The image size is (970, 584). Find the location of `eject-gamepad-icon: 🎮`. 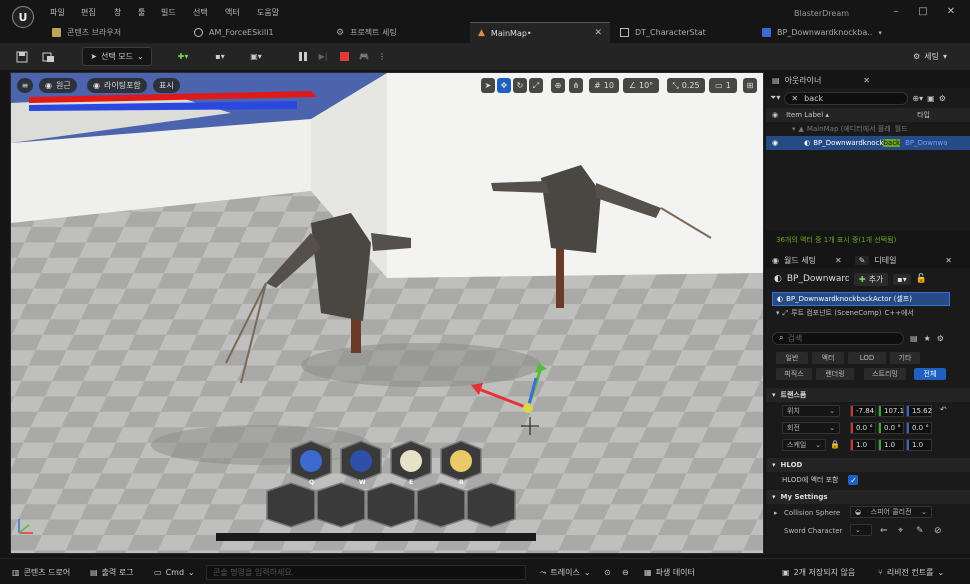

eject-gamepad-icon: 🎮 is located at coordinates (364, 56).